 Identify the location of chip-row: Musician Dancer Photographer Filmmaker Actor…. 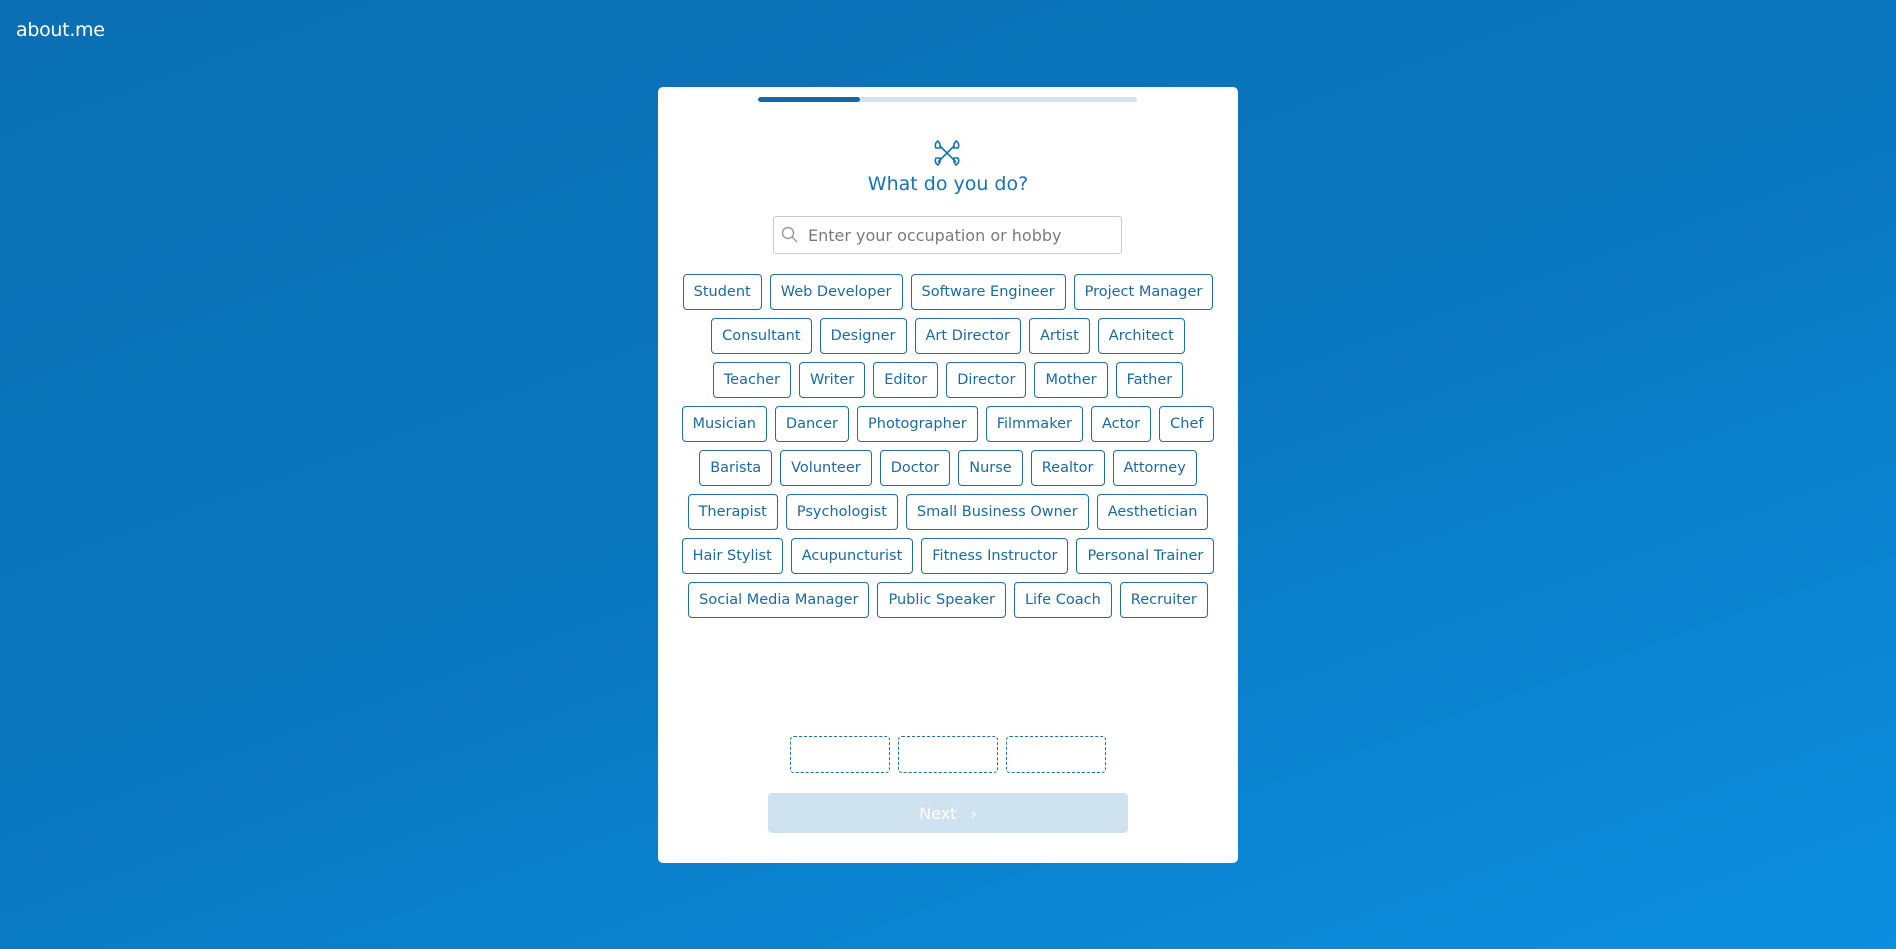
(948, 424).